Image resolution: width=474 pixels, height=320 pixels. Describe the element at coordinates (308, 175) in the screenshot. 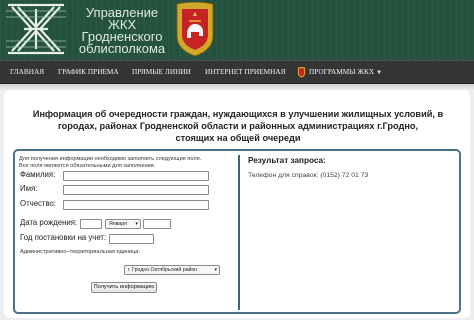

I see `result-phone: Телефон для справок: (0152) 72 01 73` at that location.